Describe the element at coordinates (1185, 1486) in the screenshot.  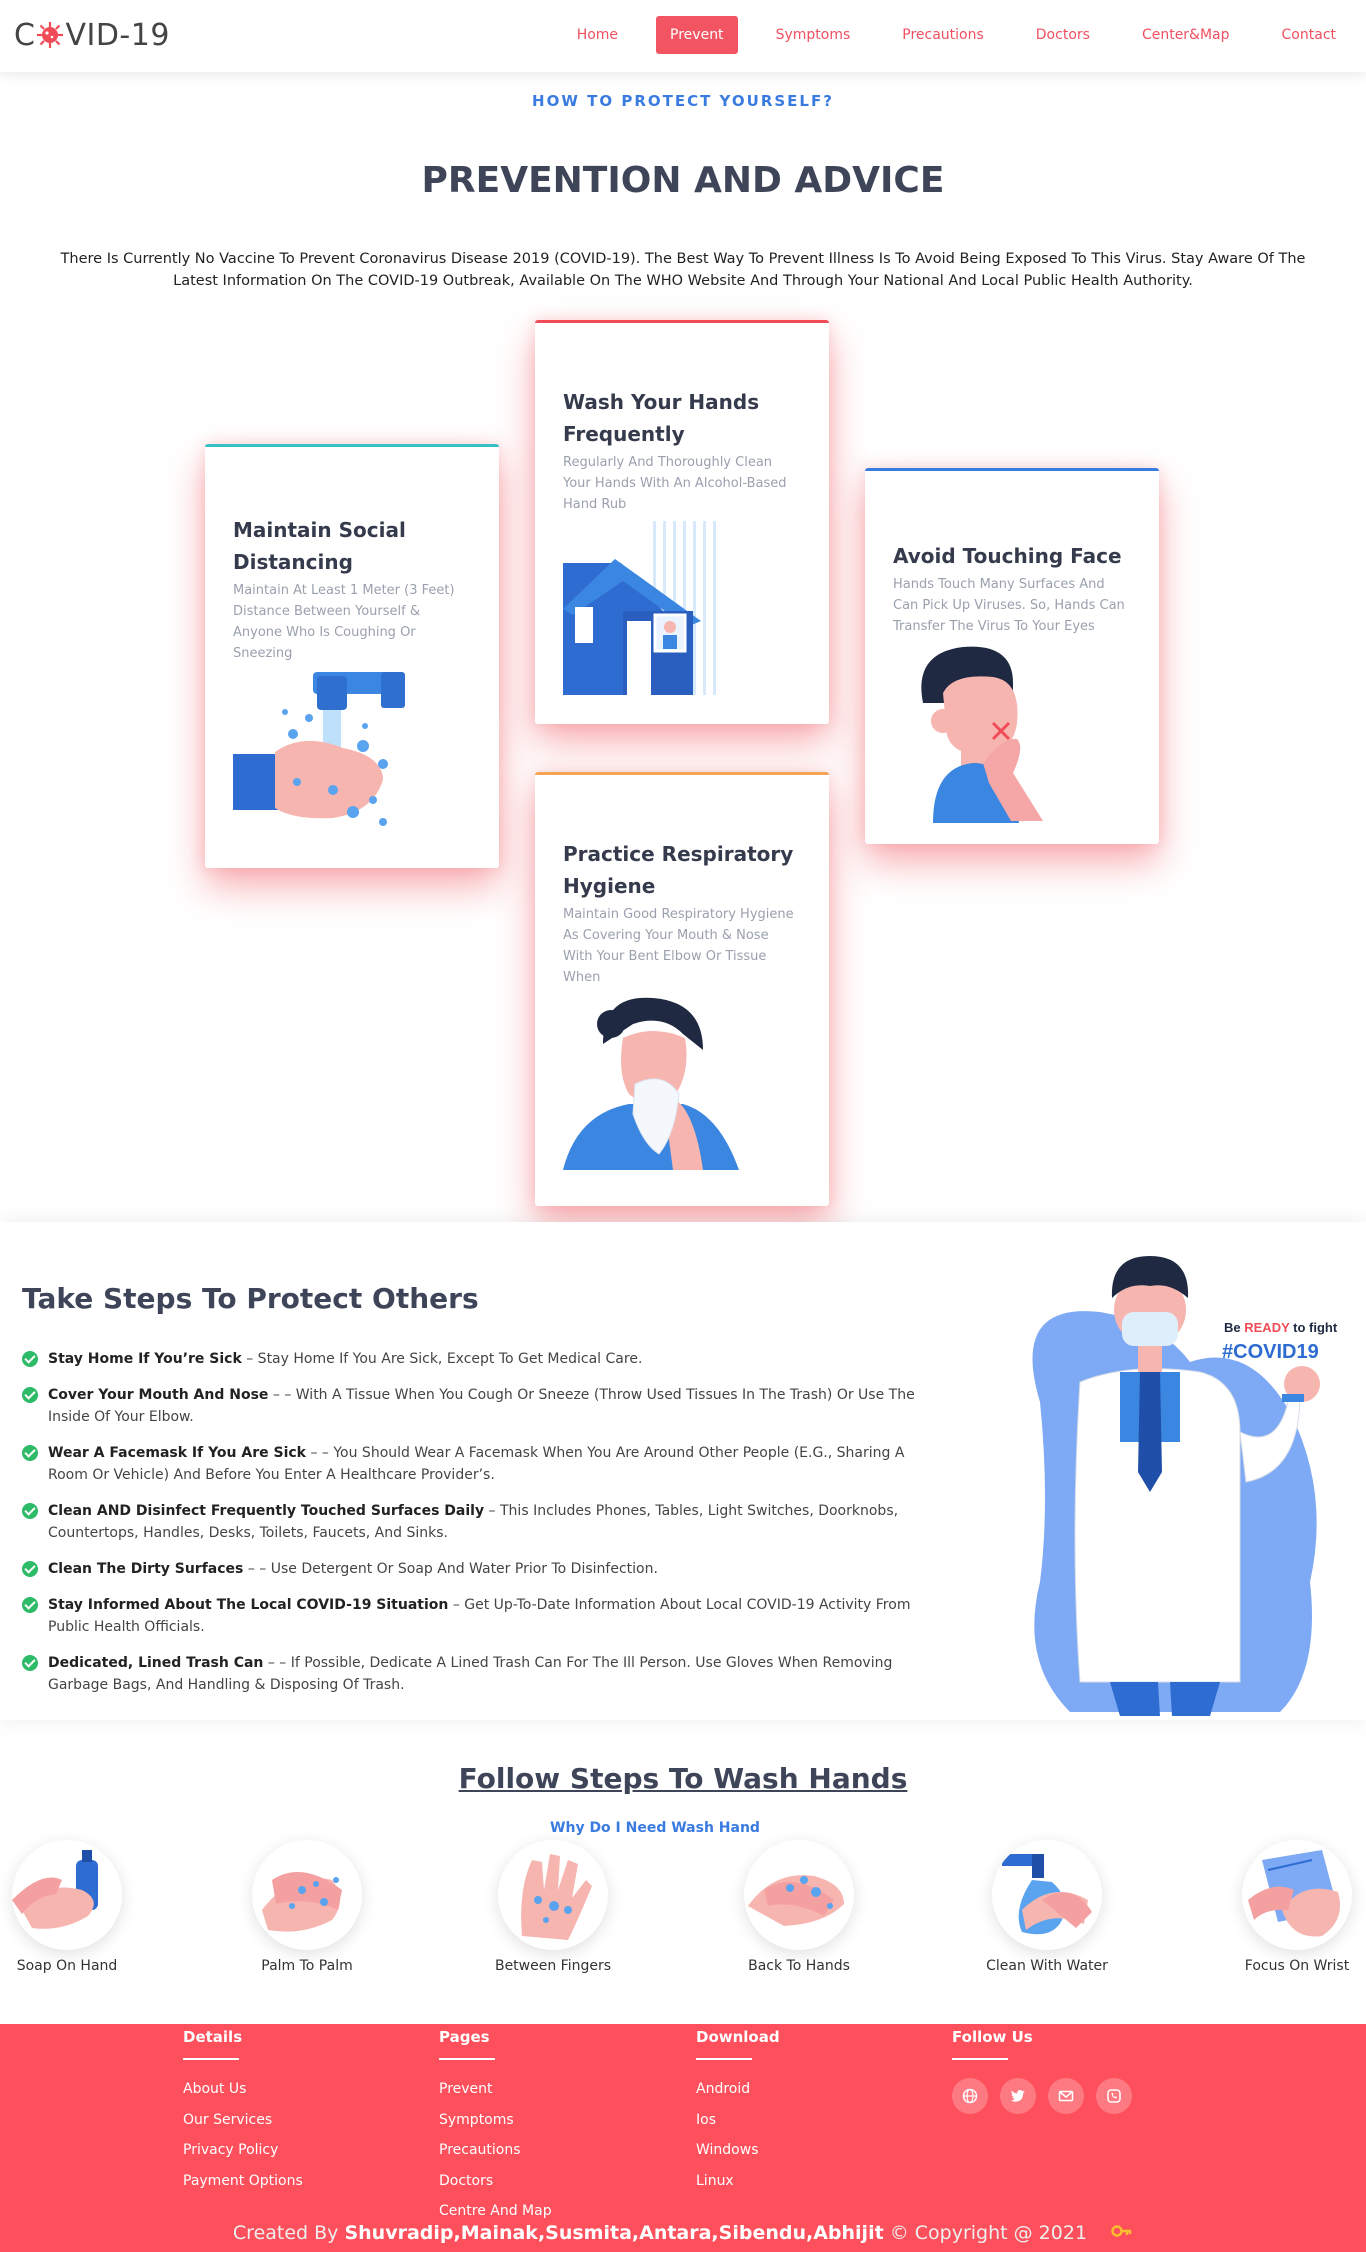
I see `doctor-illustration: Be READY to fight #COVID19` at that location.